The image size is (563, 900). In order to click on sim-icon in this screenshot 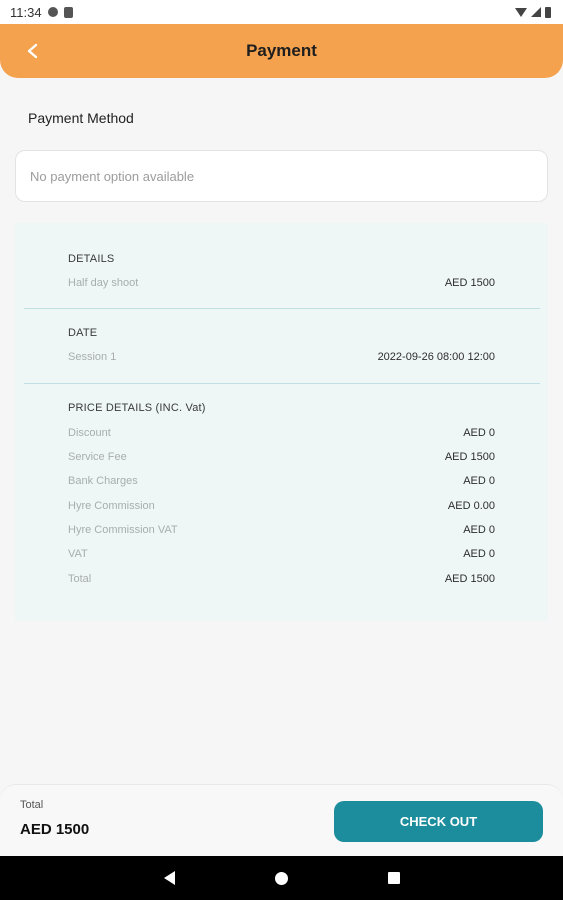, I will do `click(68, 12)`.